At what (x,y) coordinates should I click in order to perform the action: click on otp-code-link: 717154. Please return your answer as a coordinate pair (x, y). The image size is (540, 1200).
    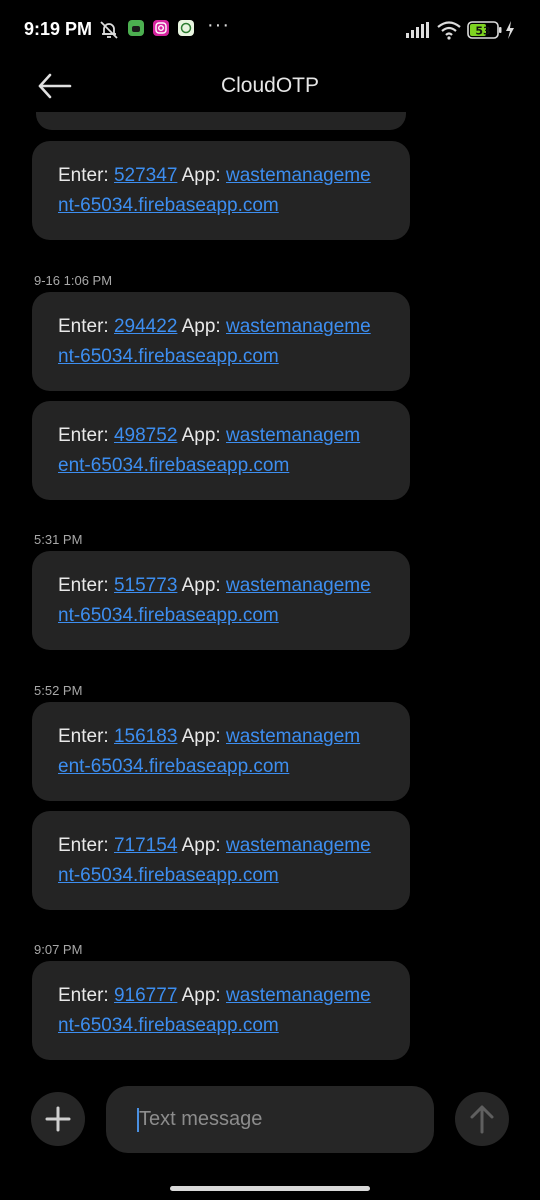
    Looking at the image, I should click on (145, 845).